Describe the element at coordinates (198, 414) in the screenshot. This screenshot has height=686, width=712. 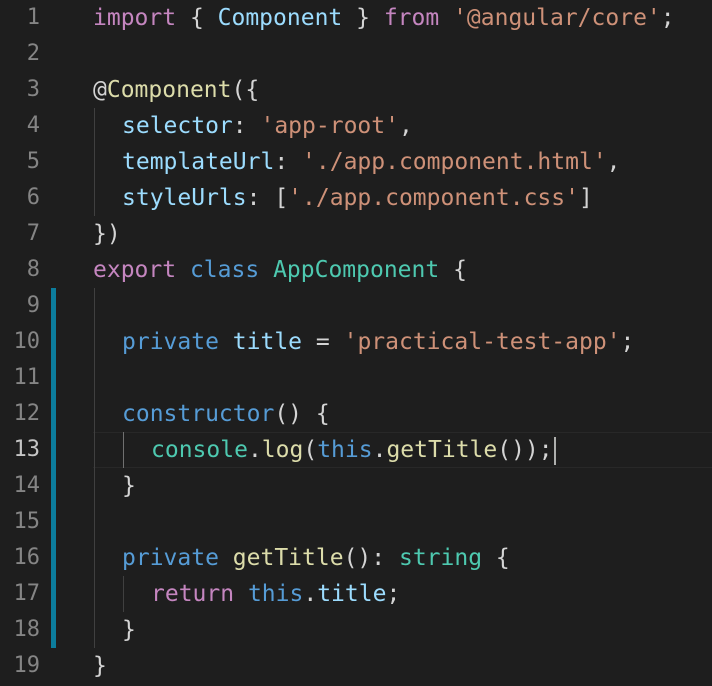
I see `token: constructor` at that location.